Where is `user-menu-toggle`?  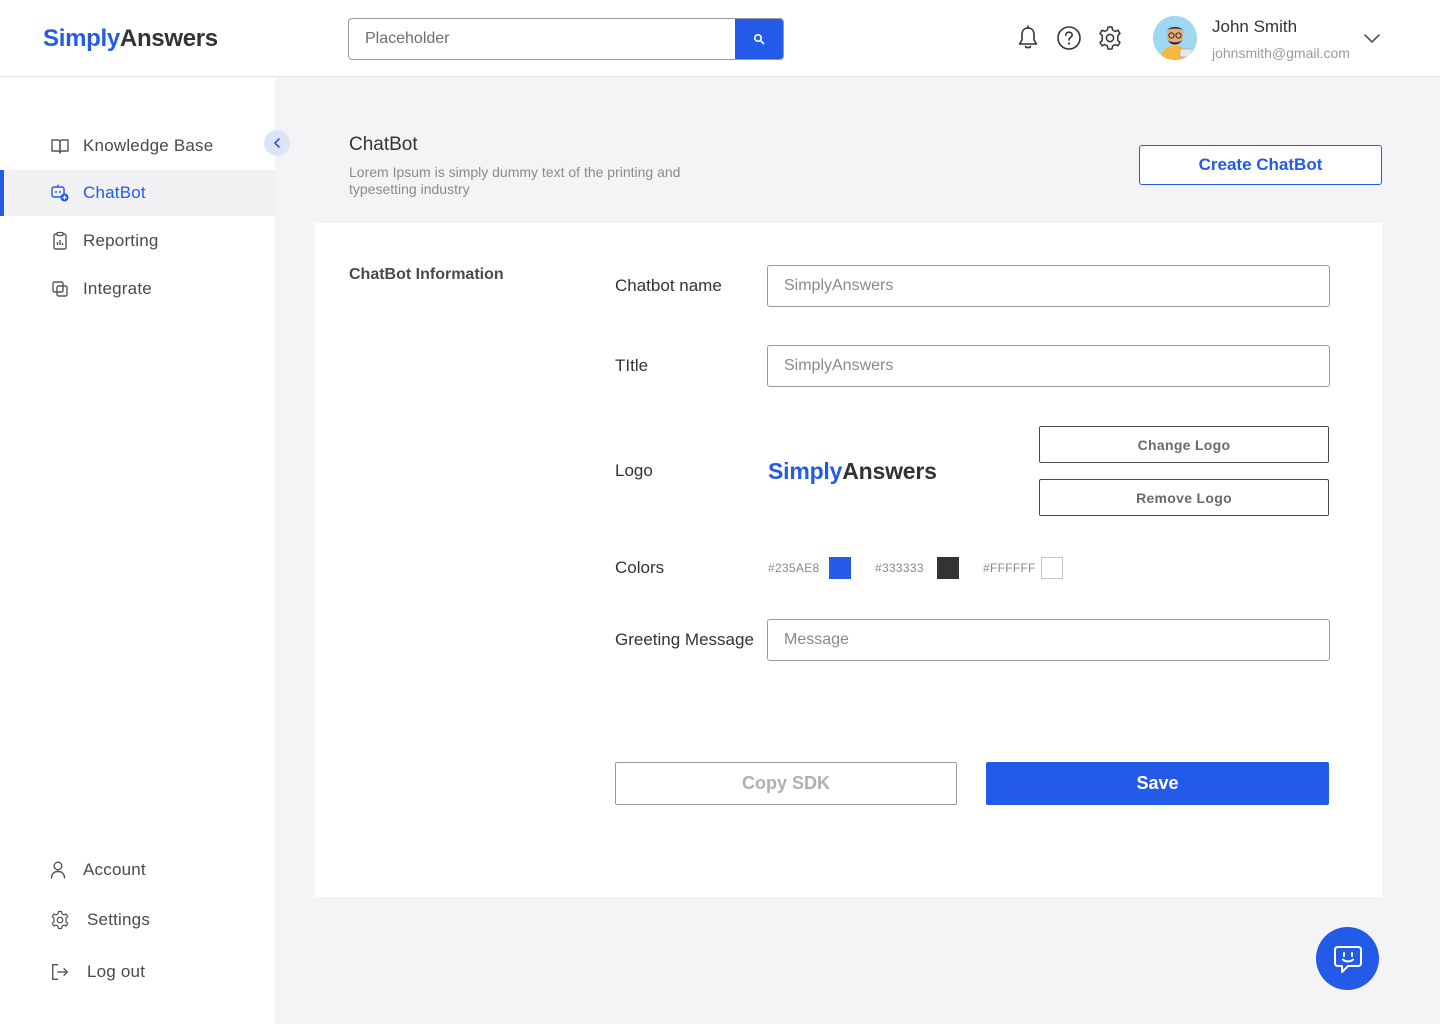 user-menu-toggle is located at coordinates (1372, 38).